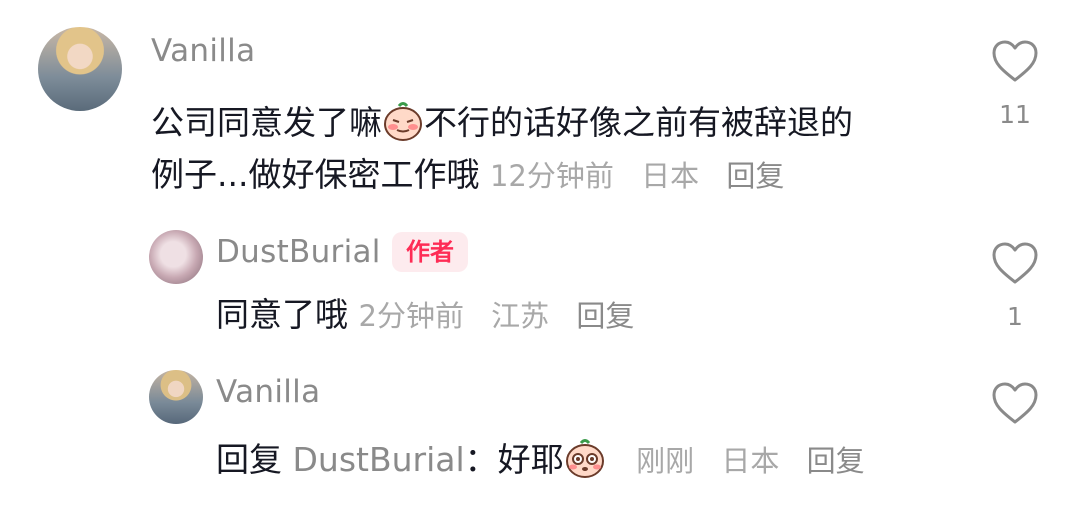  I want to click on comment-time: 12分钟前, so click(551, 176).